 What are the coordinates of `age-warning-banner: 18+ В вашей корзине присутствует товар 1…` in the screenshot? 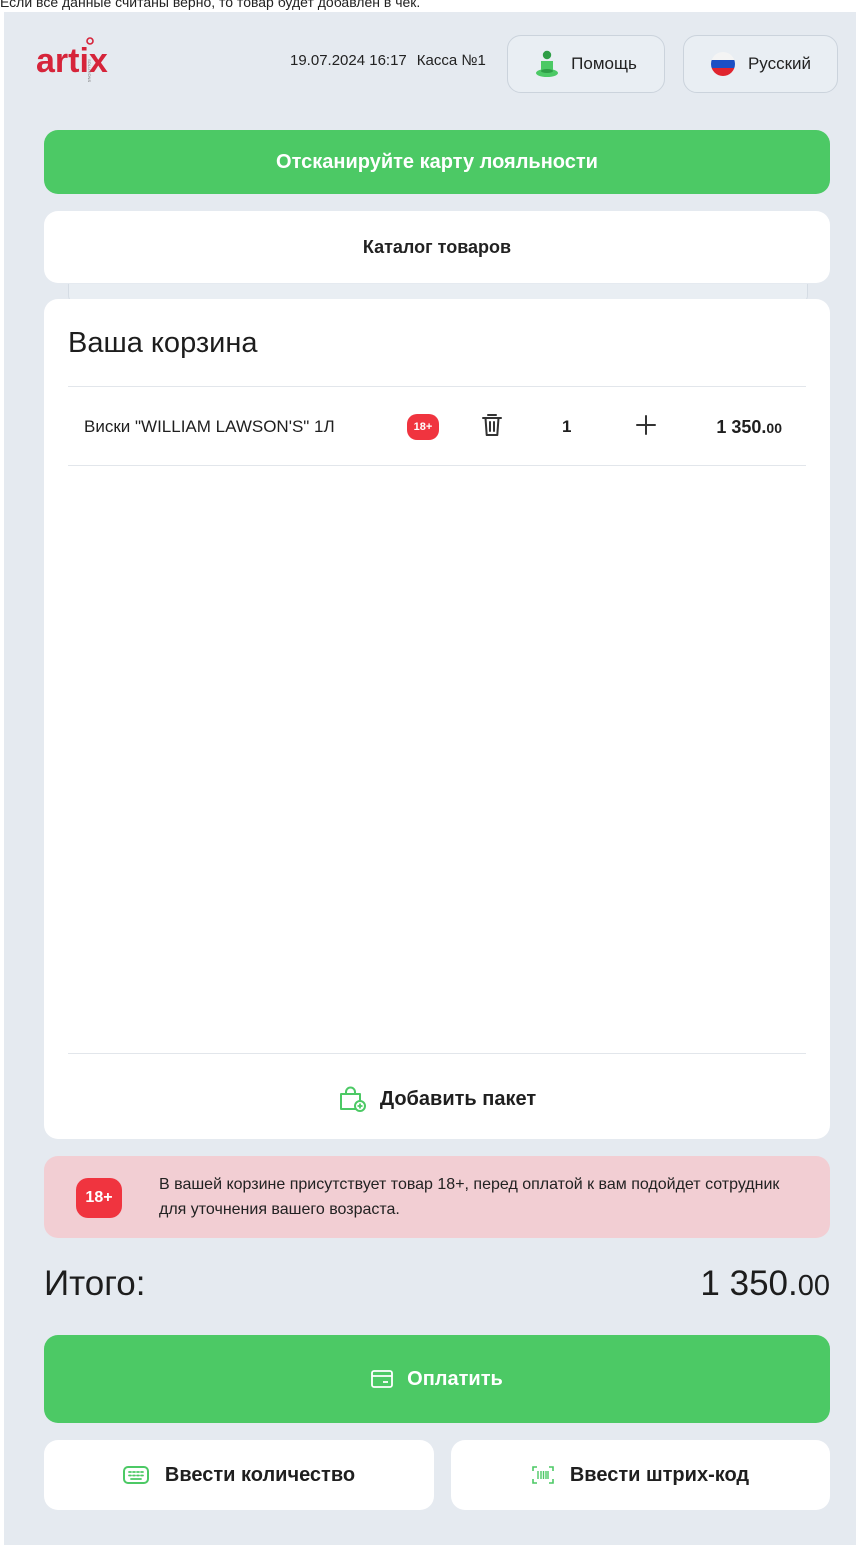 It's located at (437, 1197).